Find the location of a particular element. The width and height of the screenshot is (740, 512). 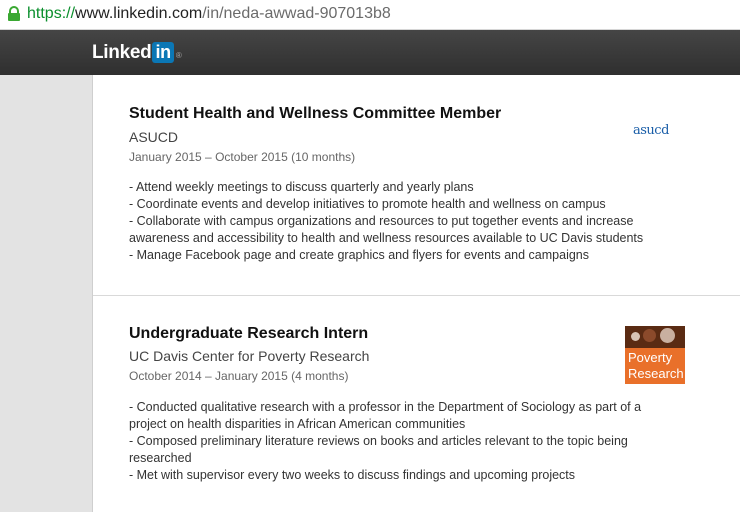

lock-icon is located at coordinates (14, 13).